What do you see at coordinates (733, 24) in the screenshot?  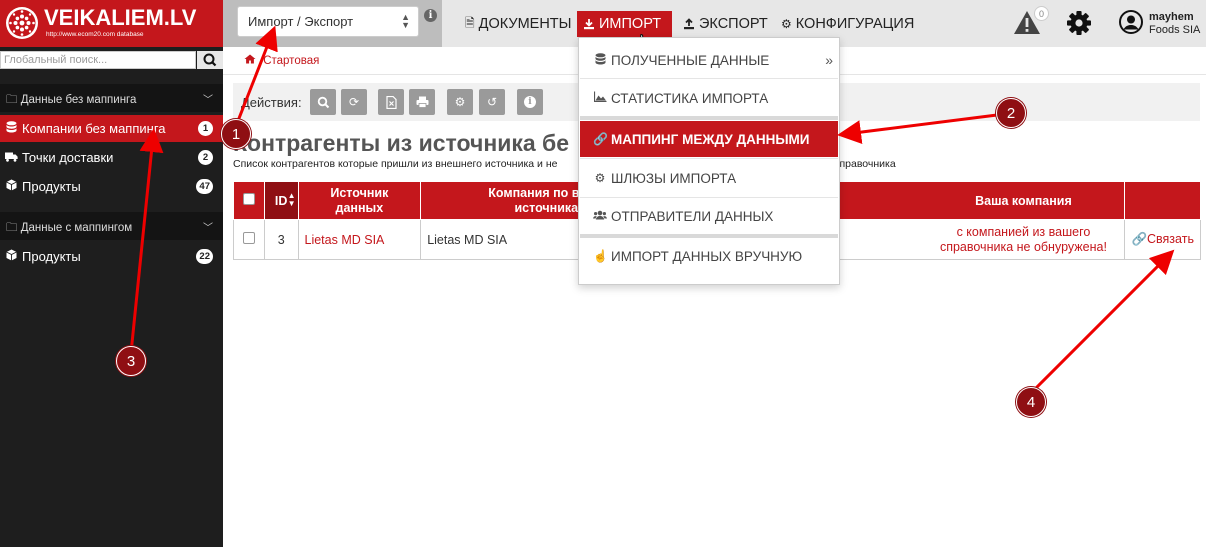 I see `nav-export-label: Экспорт` at bounding box center [733, 24].